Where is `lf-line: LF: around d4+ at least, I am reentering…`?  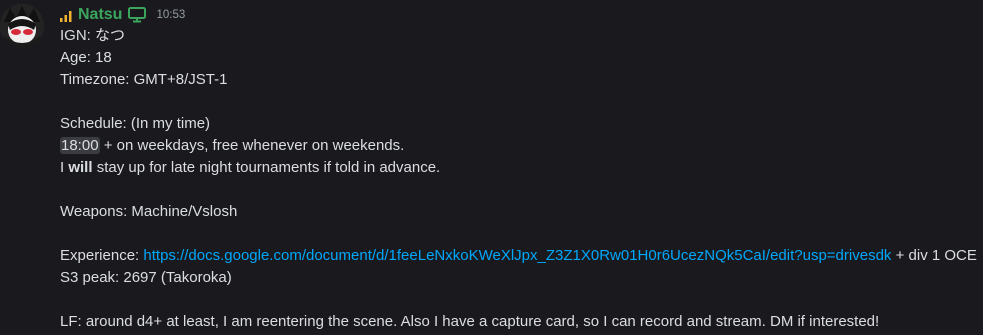 lf-line: LF: around d4+ at least, I am reentering… is located at coordinates (470, 321).